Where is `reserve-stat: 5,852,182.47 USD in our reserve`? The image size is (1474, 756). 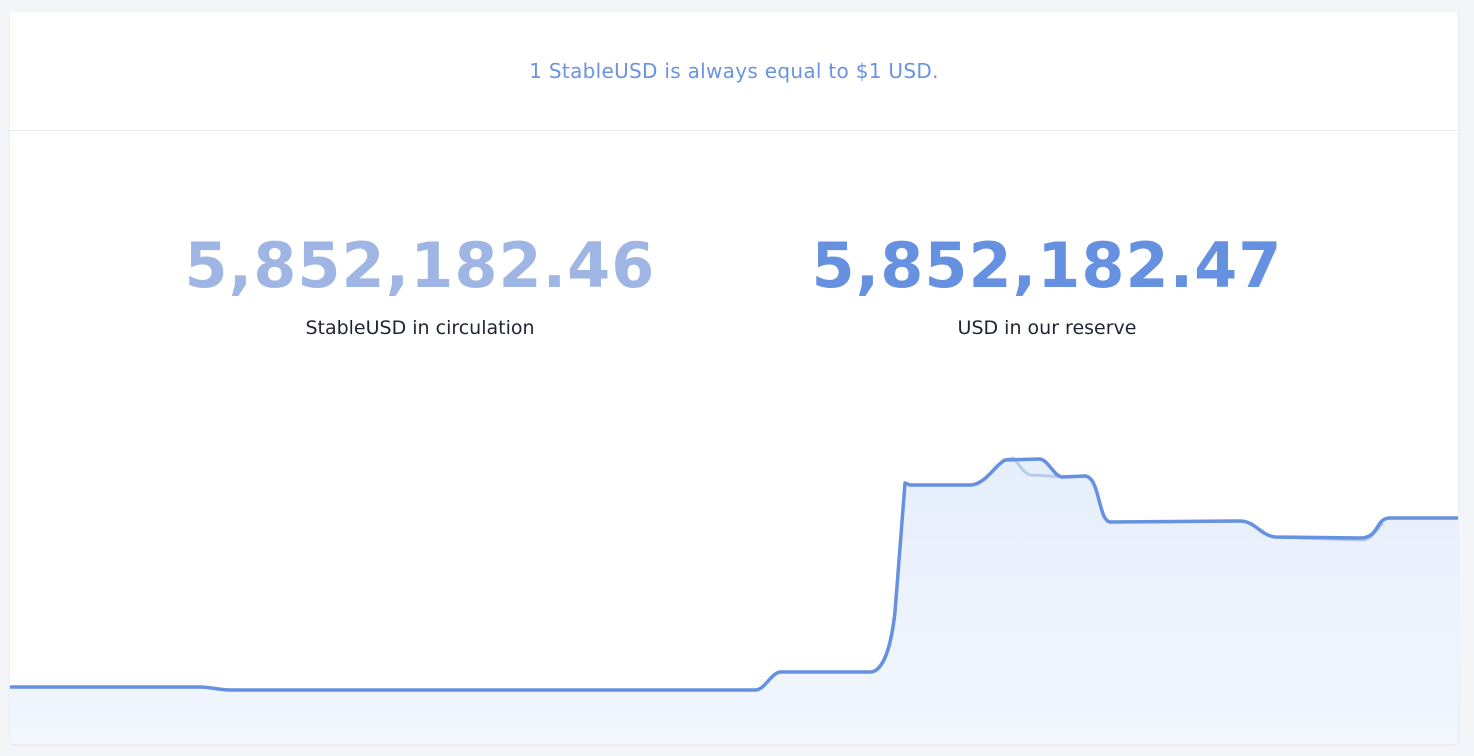
reserve-stat: 5,852,182.47 USD in our reserve is located at coordinates (1047, 283).